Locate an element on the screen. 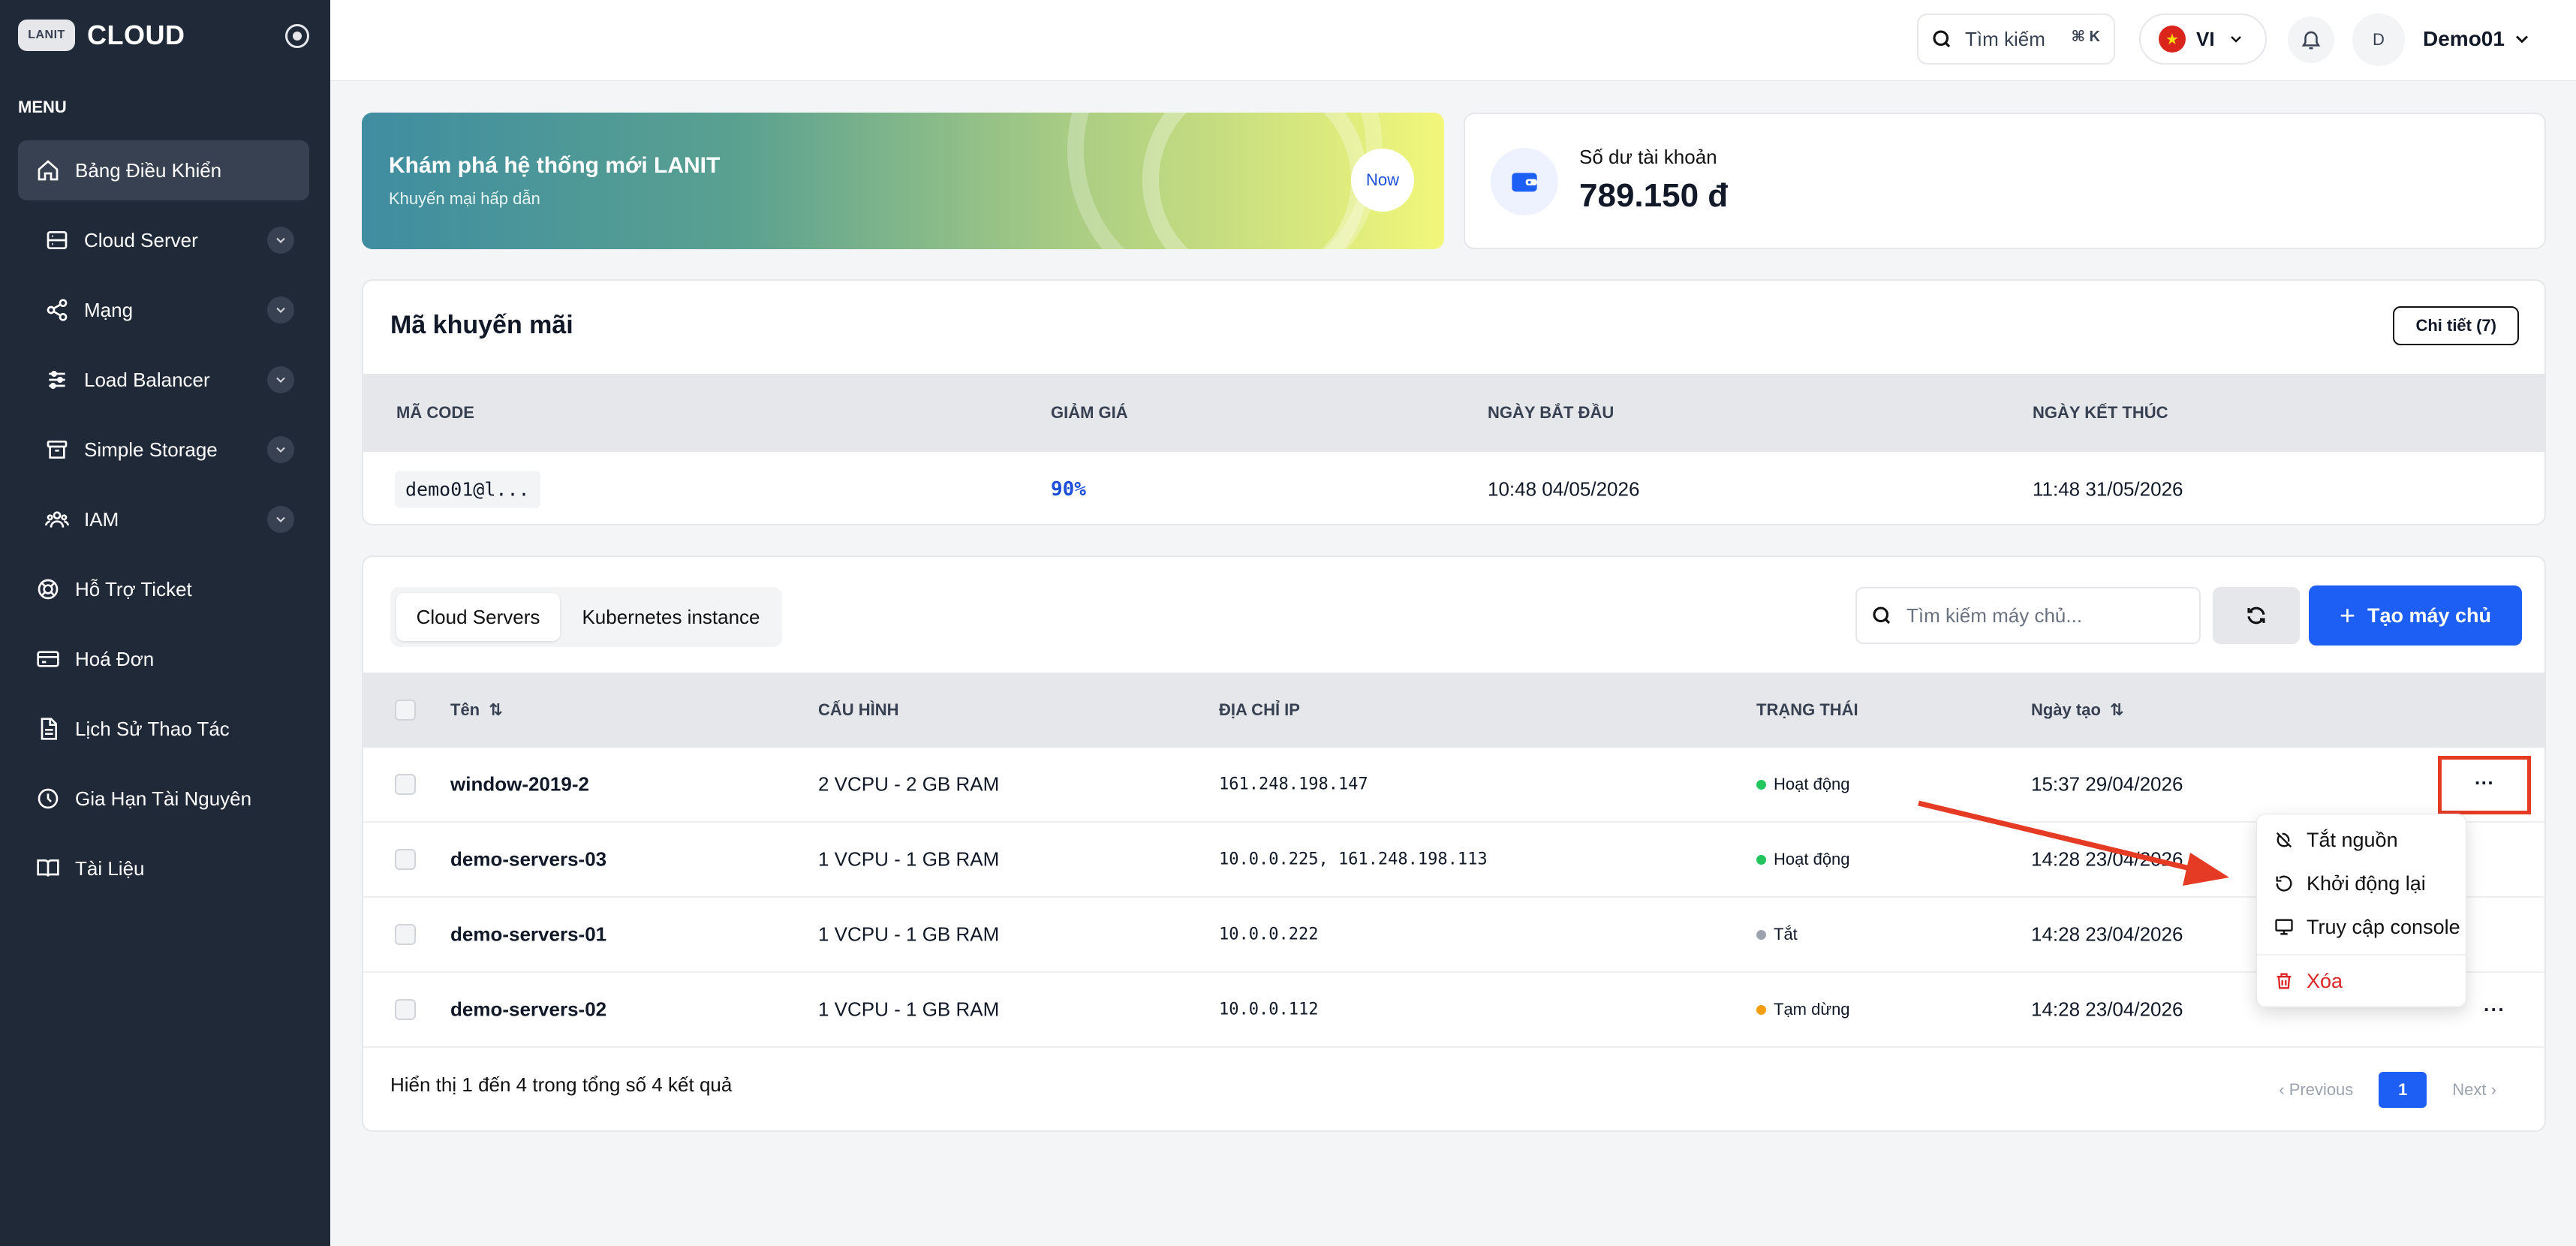 The height and width of the screenshot is (1246, 2576). tab-cloud-servers: Cloud Servers is located at coordinates (478, 617).